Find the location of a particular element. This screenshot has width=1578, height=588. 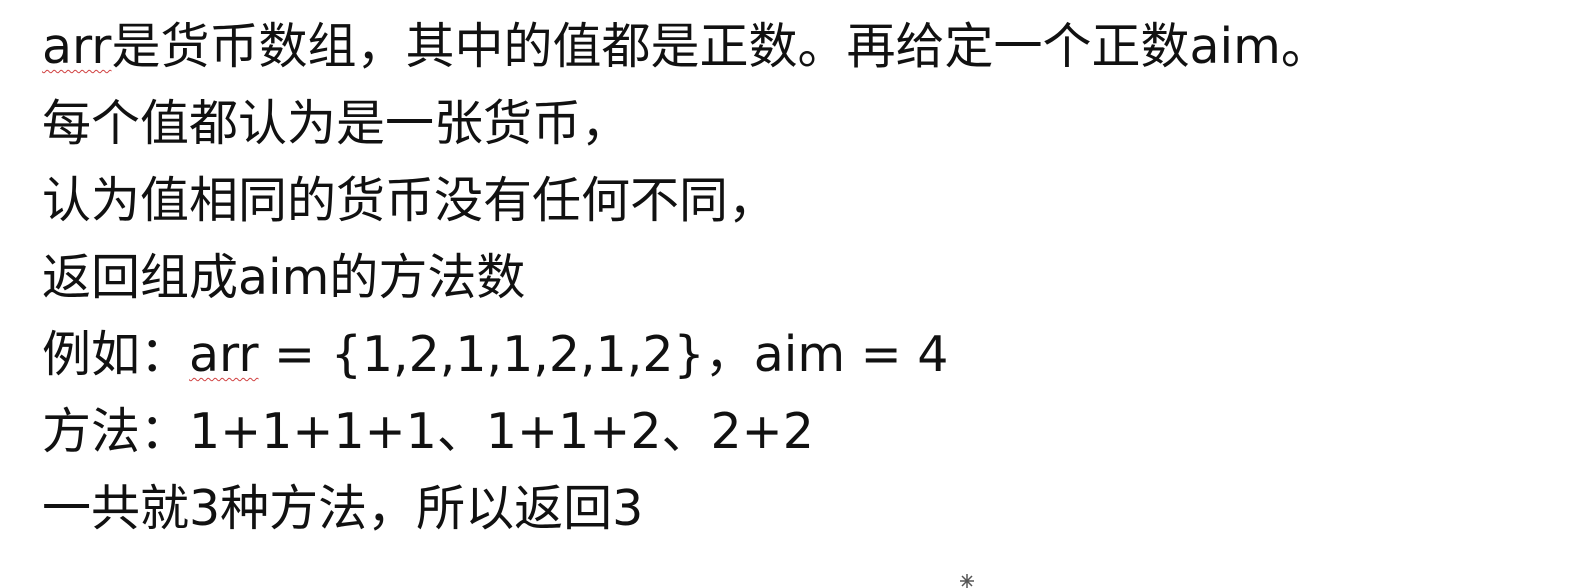

line-text: 是货币数组，其中的值都是正数。再给定一个正数aim。 is located at coordinates (720, 46).